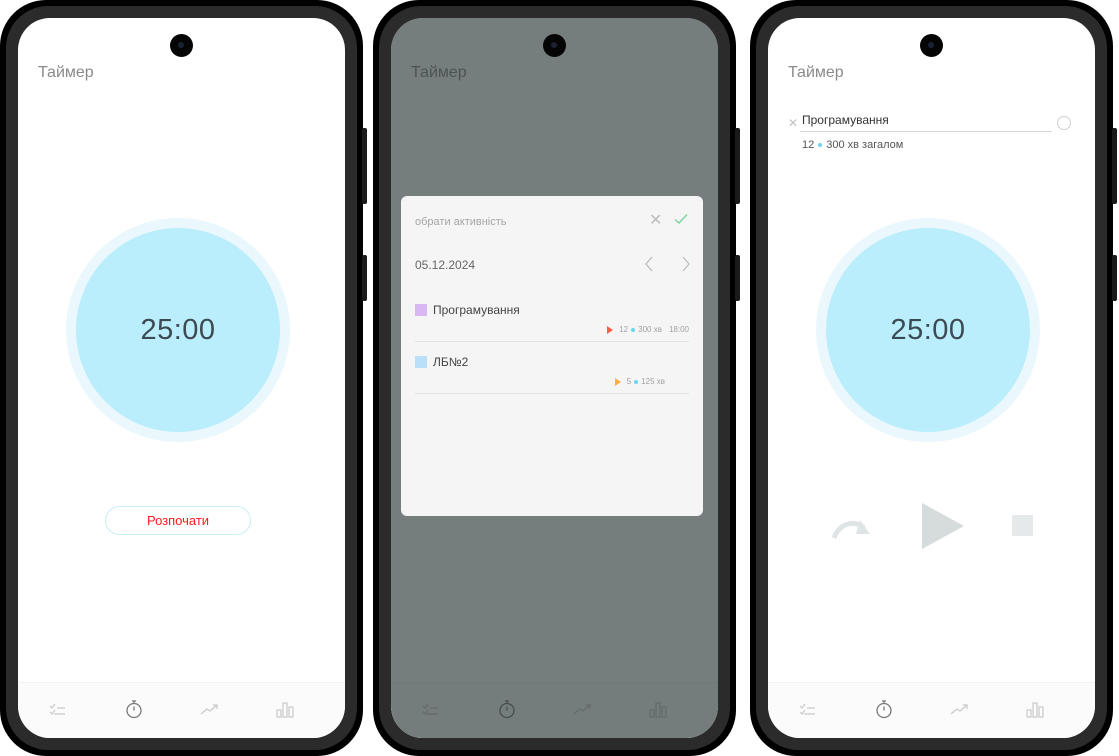  I want to click on close-icon: ✕, so click(655, 220).